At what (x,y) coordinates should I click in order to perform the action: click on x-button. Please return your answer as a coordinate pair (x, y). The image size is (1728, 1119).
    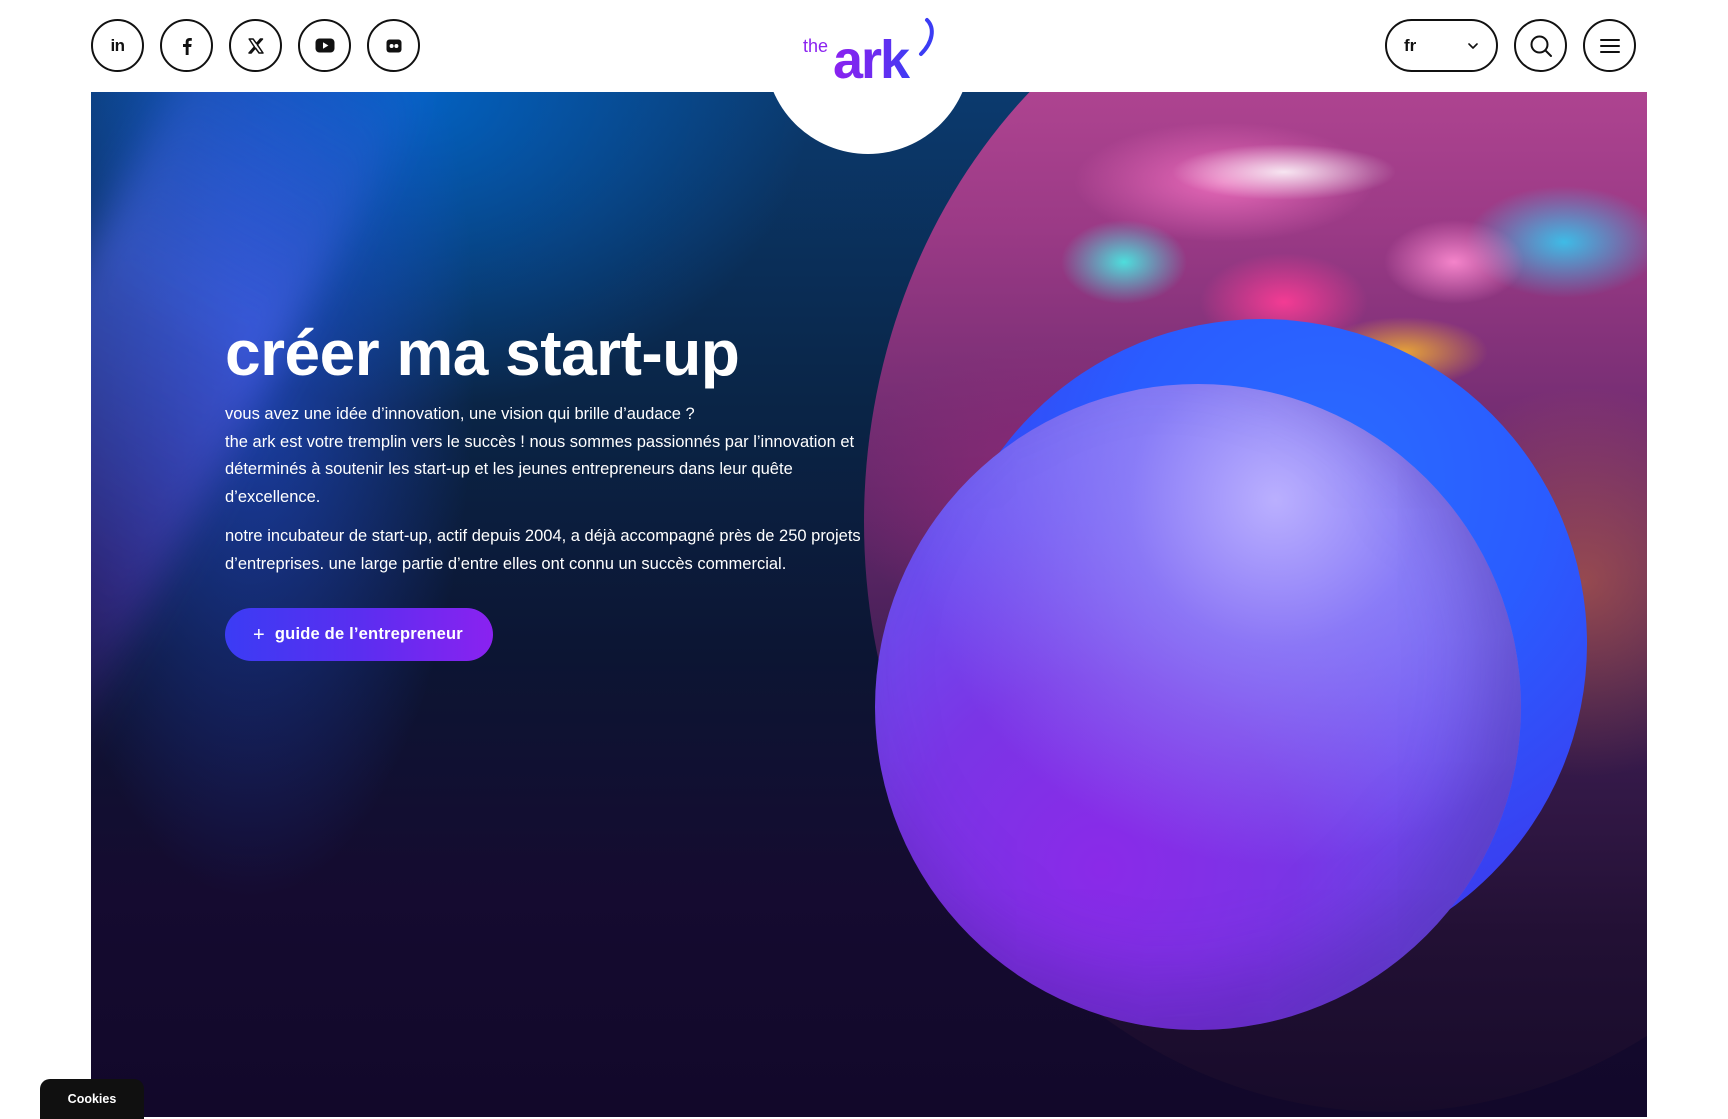
    Looking at the image, I should click on (255, 45).